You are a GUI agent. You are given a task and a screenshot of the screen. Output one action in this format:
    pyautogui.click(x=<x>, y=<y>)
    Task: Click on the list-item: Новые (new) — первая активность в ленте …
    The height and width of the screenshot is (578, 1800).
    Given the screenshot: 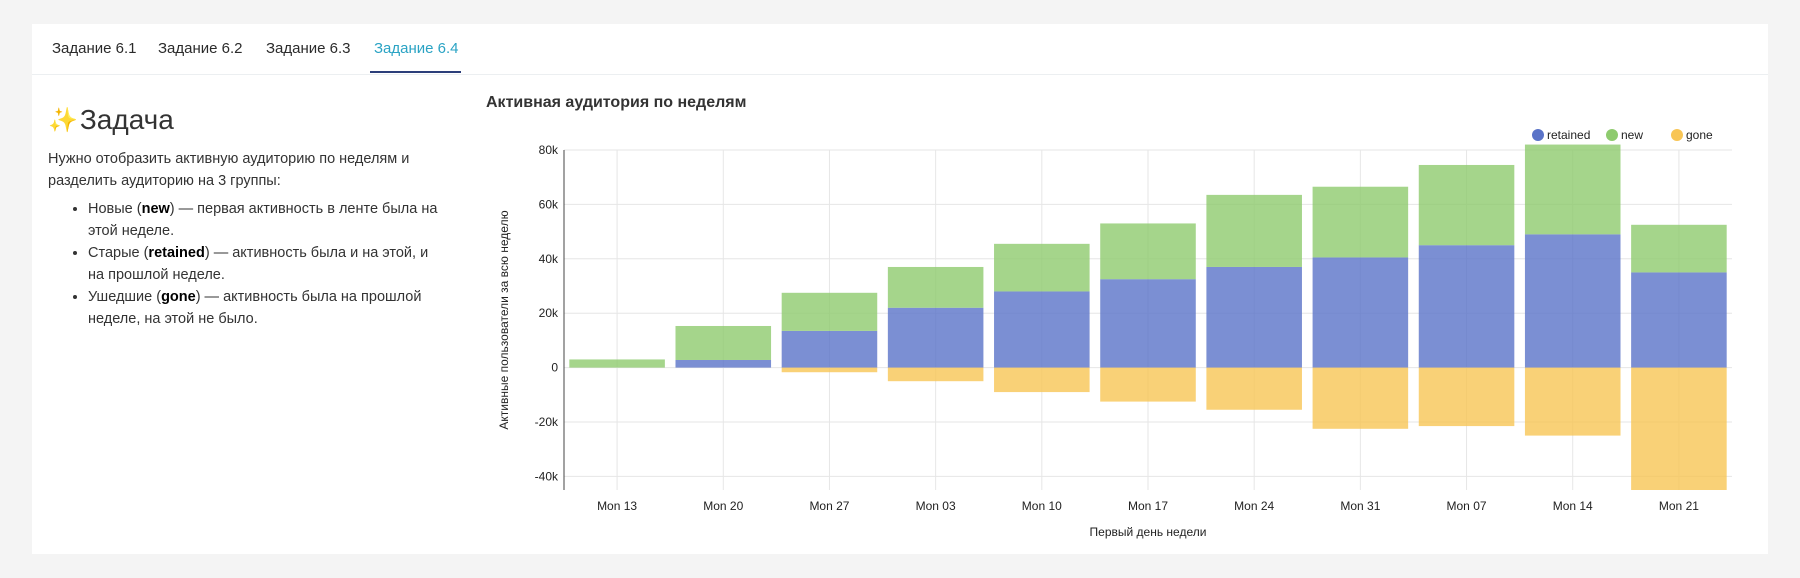 What is the action you would take?
    pyautogui.click(x=268, y=220)
    